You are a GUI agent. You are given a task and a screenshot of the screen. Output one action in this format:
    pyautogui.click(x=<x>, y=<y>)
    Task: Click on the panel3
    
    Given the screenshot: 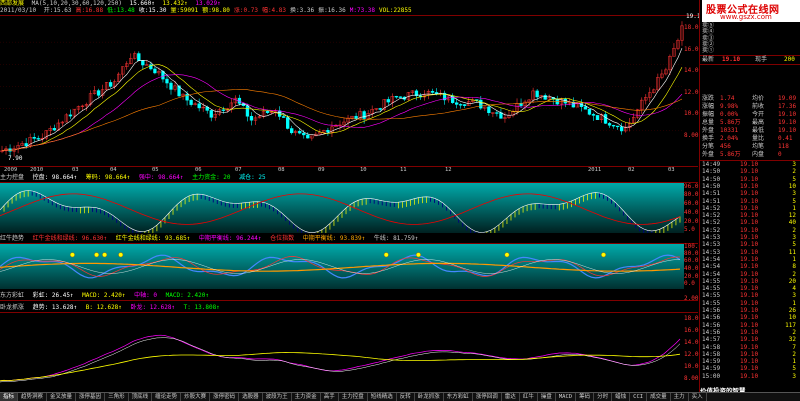 What is the action you would take?
    pyautogui.click(x=349, y=266)
    